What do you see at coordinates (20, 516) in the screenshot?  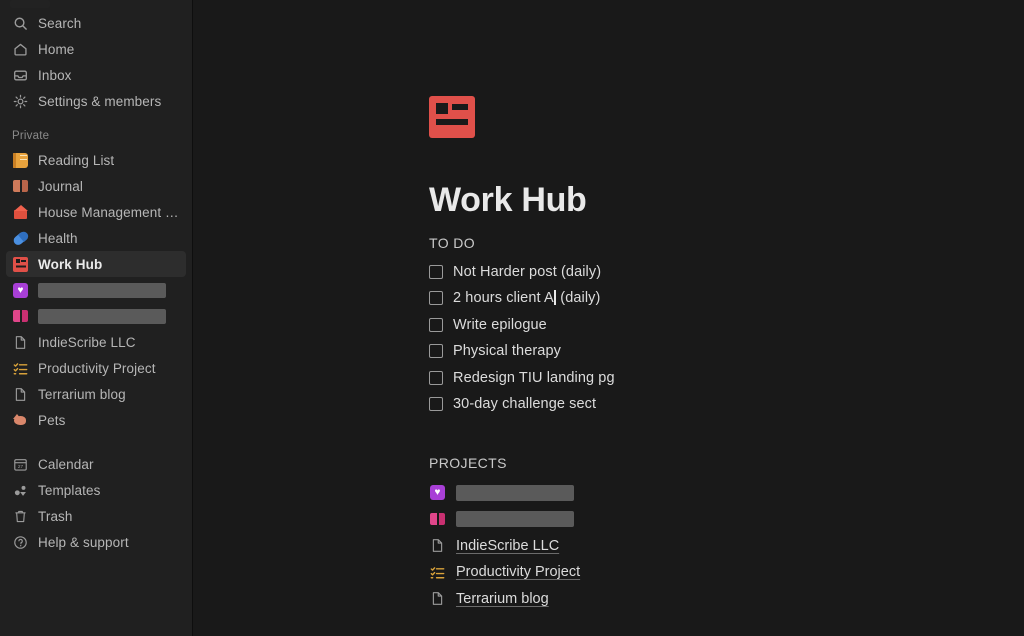 I see `trash-icon` at bounding box center [20, 516].